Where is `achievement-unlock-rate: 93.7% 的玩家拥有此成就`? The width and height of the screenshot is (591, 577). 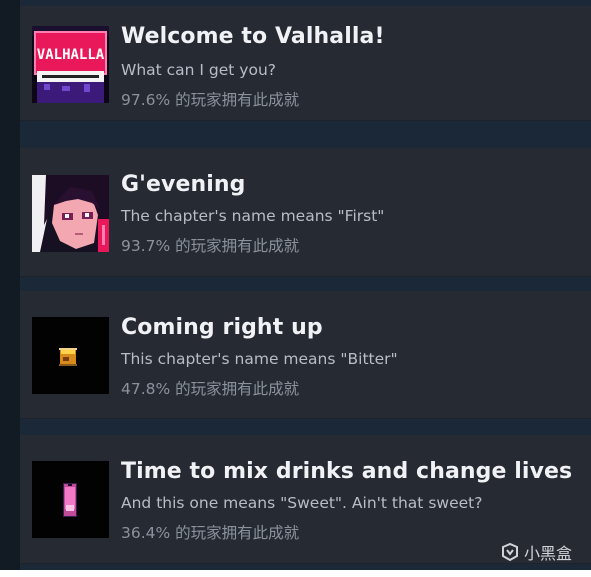
achievement-unlock-rate: 93.7% 的玩家拥有此成就 is located at coordinates (210, 246).